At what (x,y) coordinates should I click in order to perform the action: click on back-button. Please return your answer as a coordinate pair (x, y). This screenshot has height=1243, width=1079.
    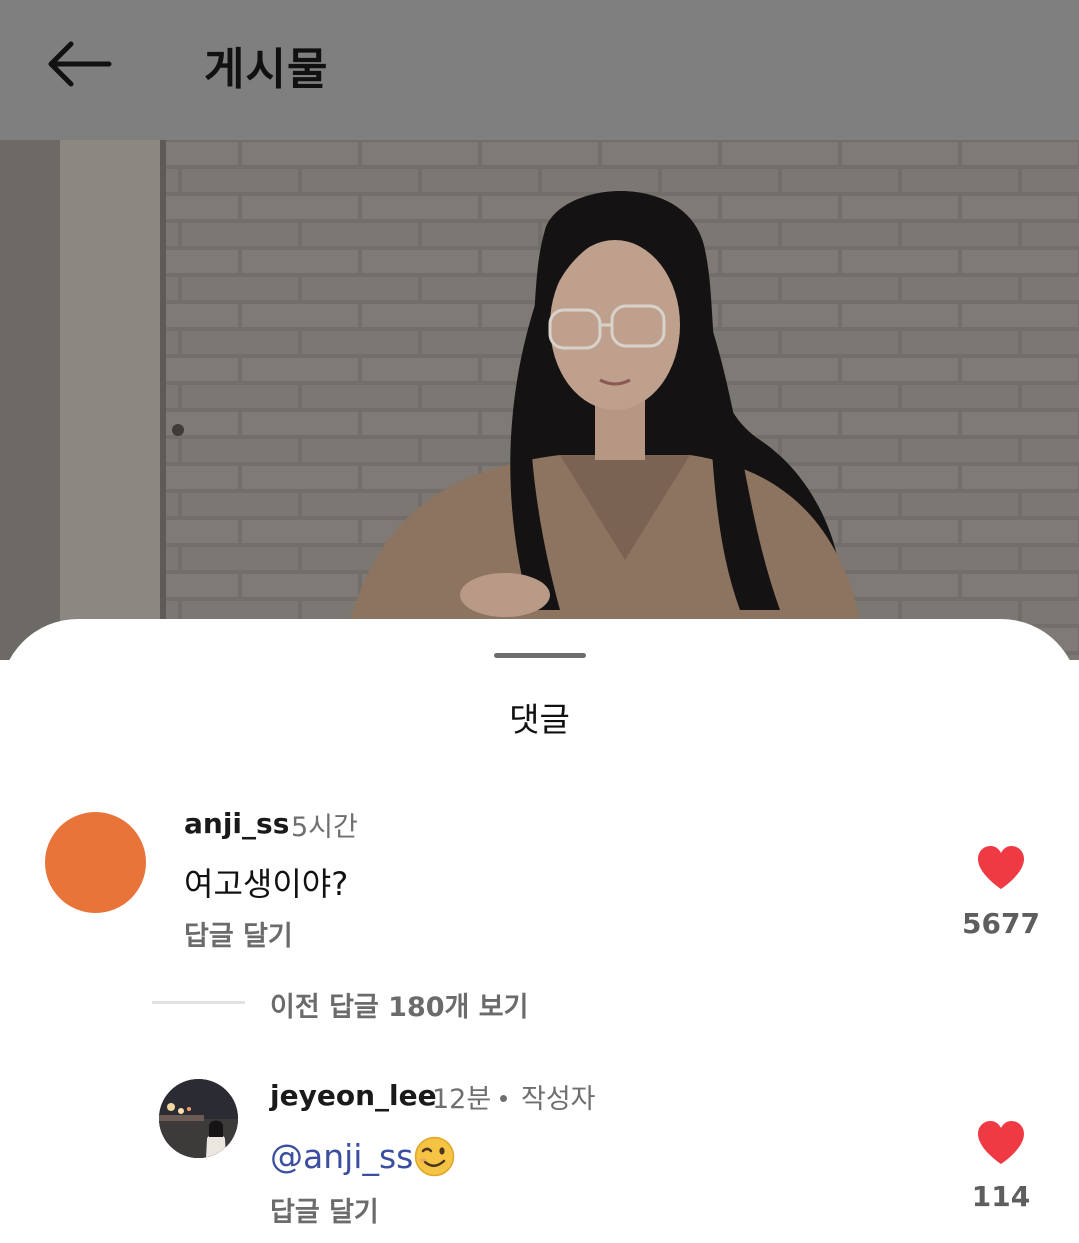
    Looking at the image, I should click on (78, 64).